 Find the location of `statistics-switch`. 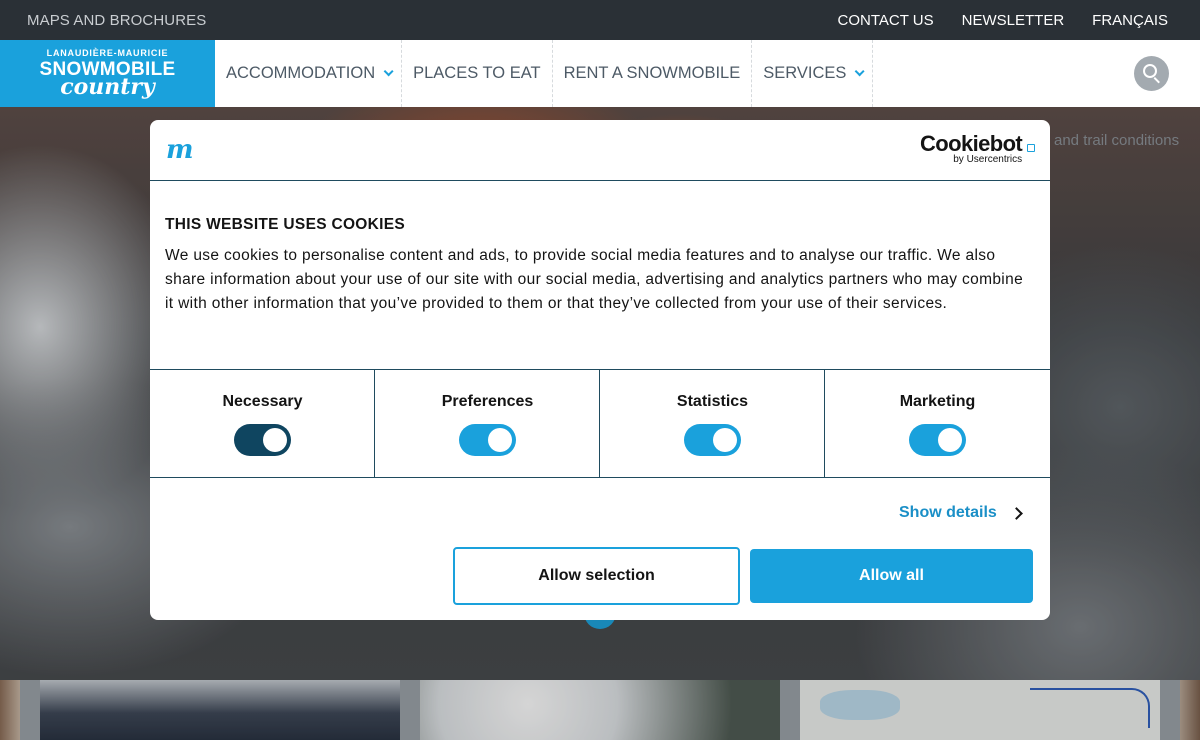

statistics-switch is located at coordinates (712, 440).